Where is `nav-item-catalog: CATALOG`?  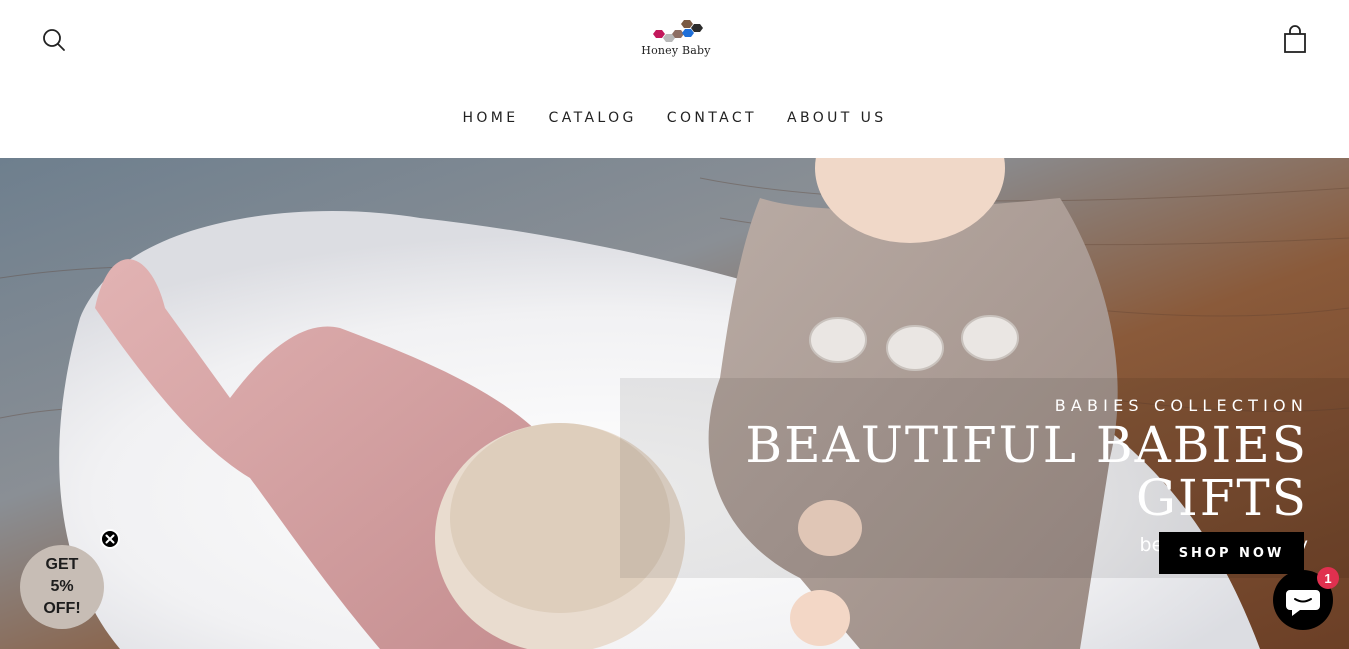
nav-item-catalog: CATALOG is located at coordinates (593, 119).